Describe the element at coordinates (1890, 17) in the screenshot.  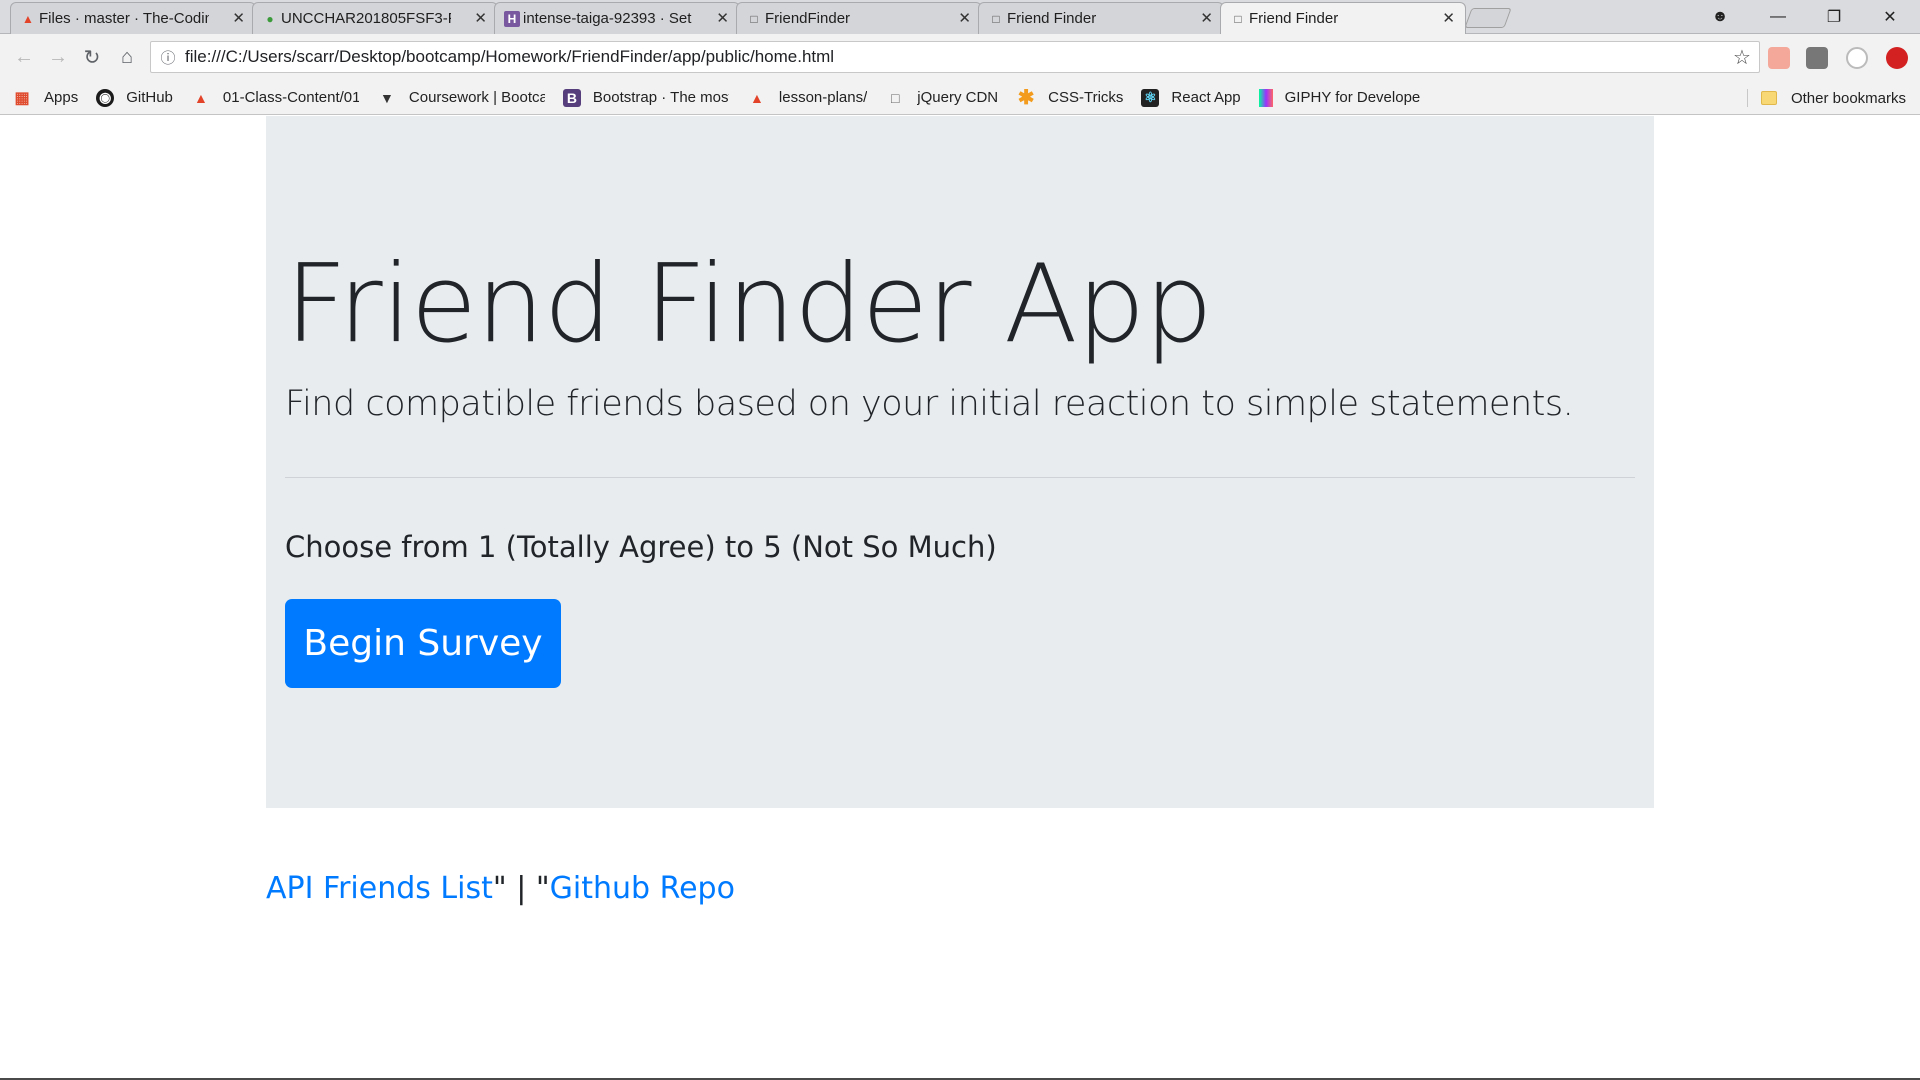
I see `window-close-icon: ✕` at that location.